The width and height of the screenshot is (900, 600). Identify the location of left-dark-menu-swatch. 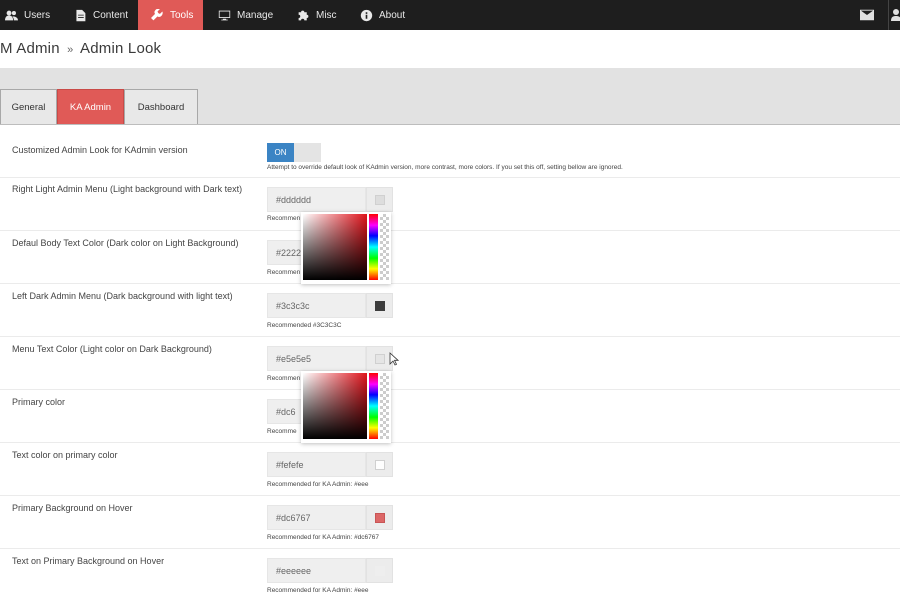
(379, 305).